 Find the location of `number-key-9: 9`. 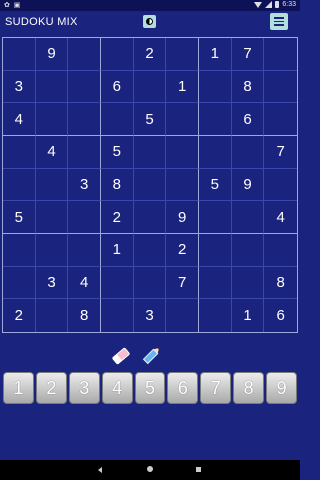

number-key-9: 9 is located at coordinates (282, 388).